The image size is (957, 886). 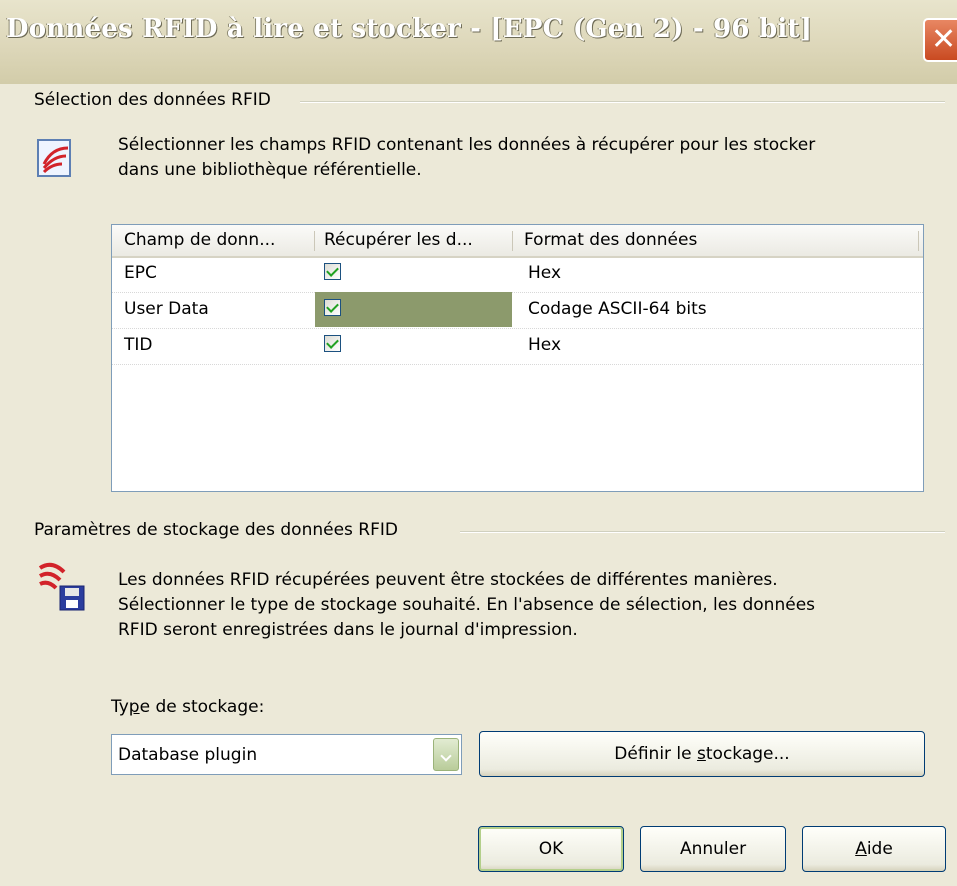 I want to click on storage-group-divider, so click(x=702, y=532).